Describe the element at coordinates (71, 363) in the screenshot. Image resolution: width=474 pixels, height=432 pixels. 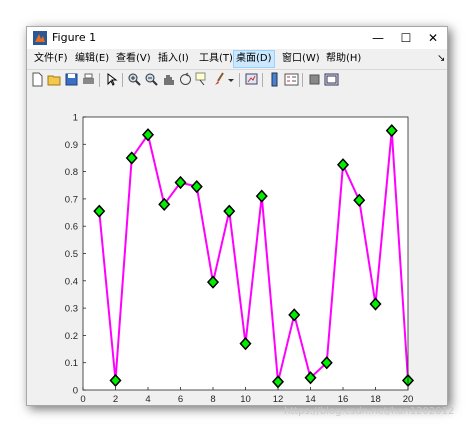
I see `y-tick-label: 0.1` at that location.